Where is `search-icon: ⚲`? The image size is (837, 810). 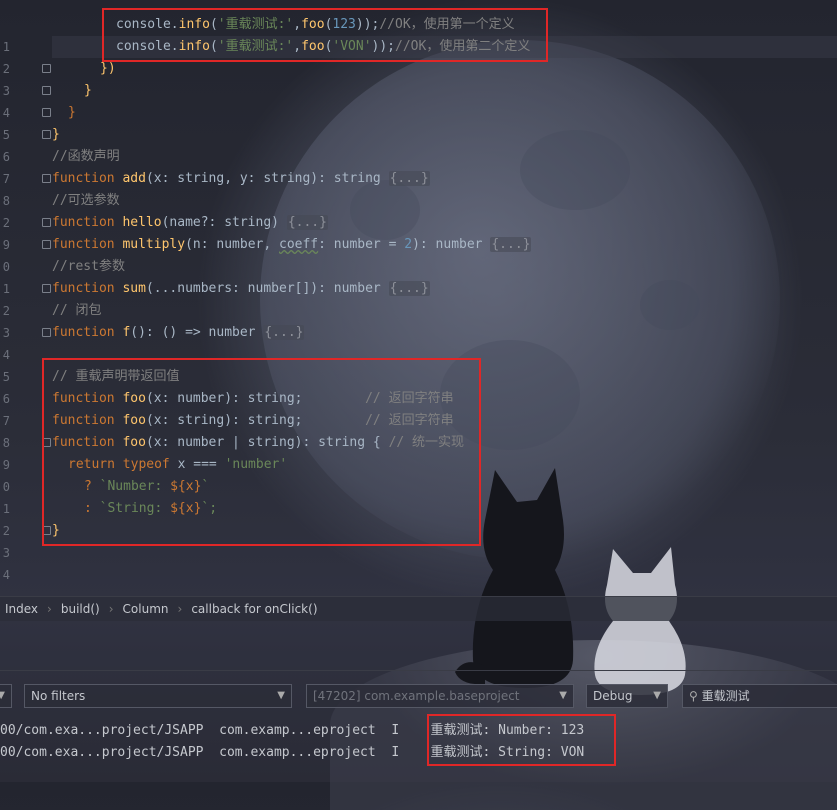 search-icon: ⚲ is located at coordinates (693, 696).